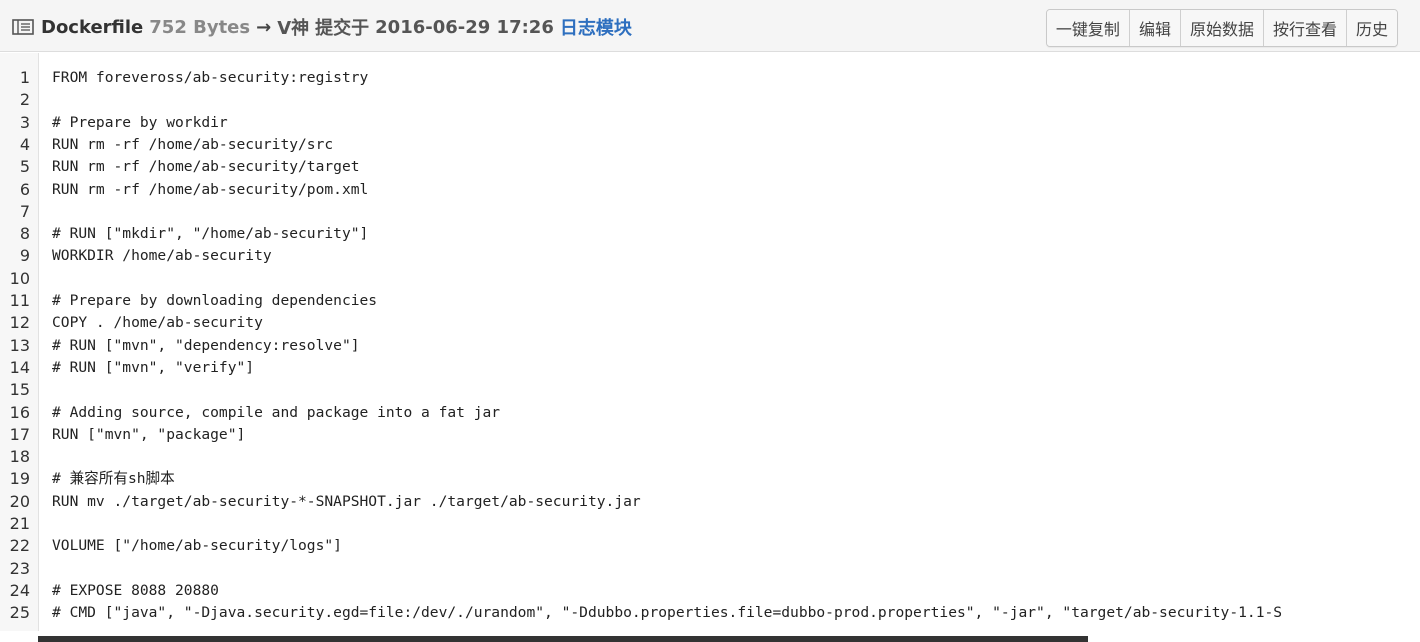  Describe the element at coordinates (210, 77) in the screenshot. I see `code-line: FROM foreveross/ab-security:registry` at that location.